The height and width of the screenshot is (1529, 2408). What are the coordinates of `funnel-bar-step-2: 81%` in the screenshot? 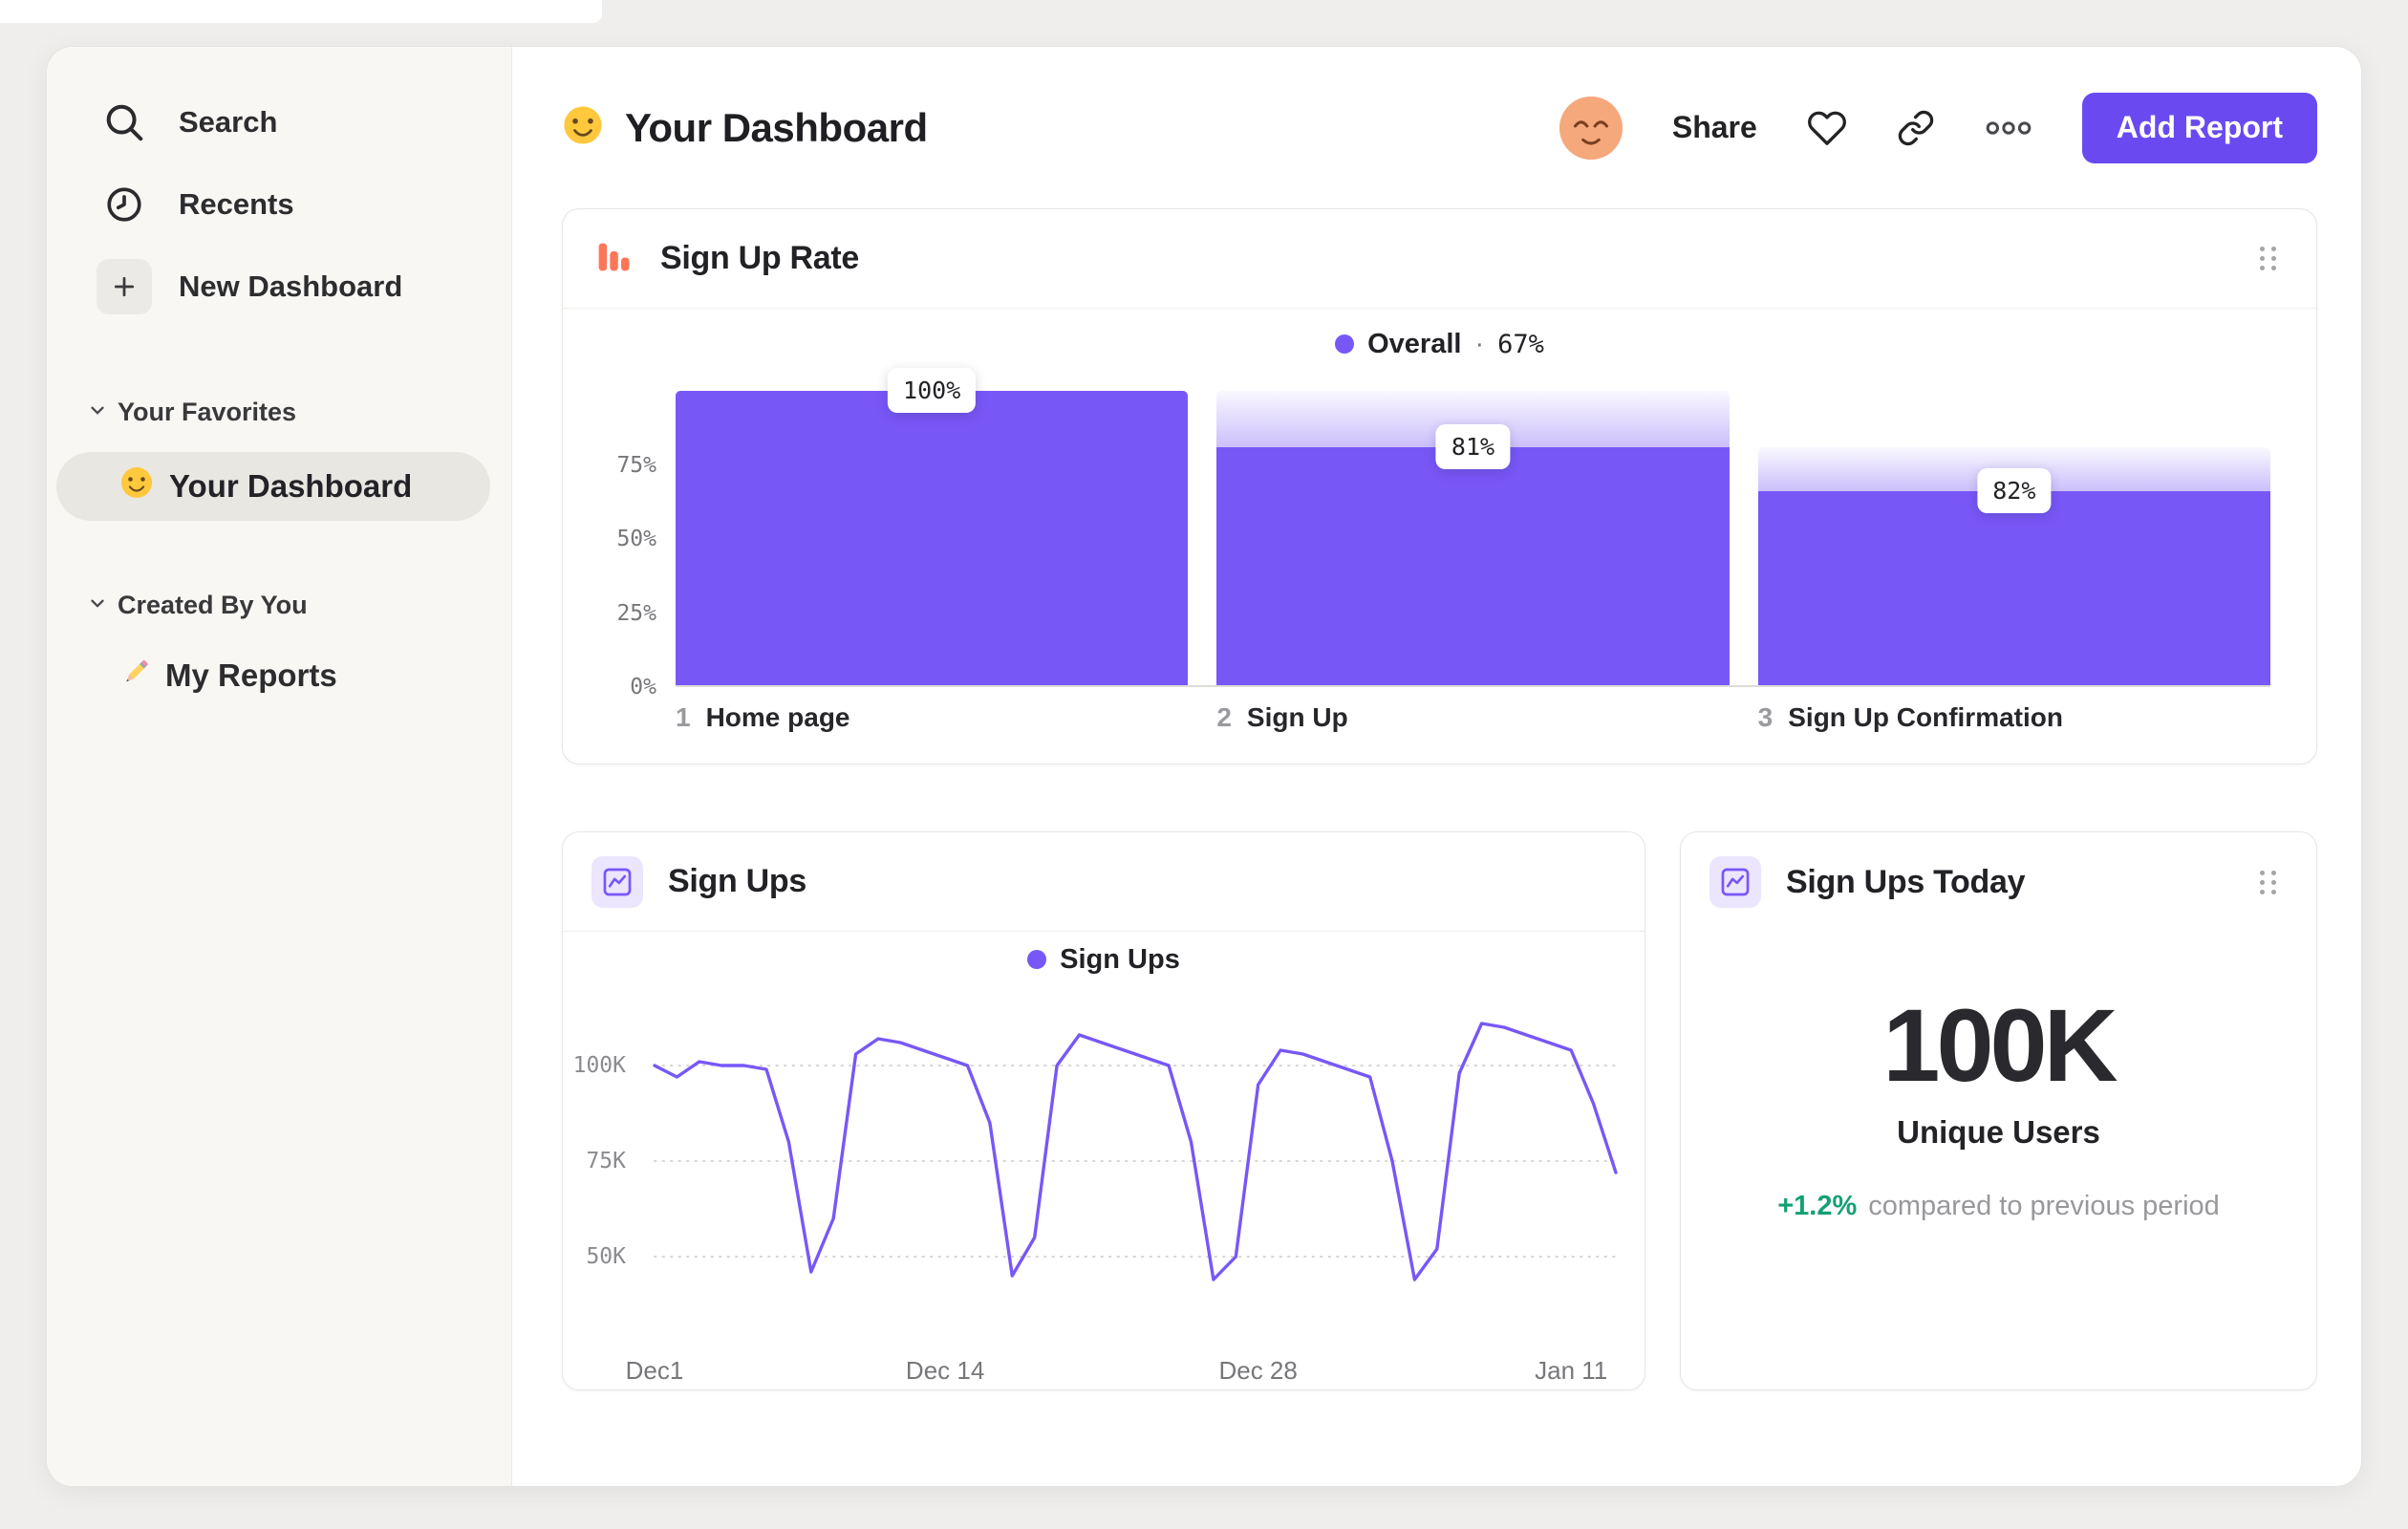 It's located at (1473, 538).